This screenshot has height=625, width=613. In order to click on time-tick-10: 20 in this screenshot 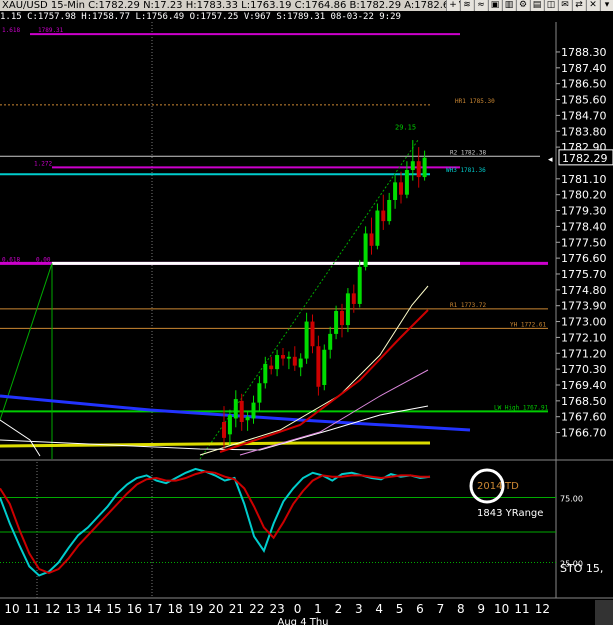, I will do `click(215, 609)`.